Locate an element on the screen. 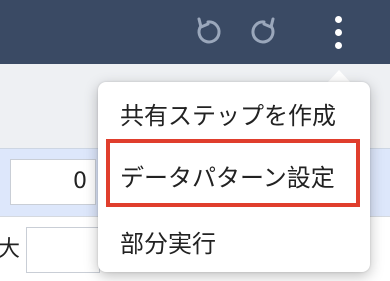 The width and height of the screenshot is (390, 281). undo-icon is located at coordinates (209, 30).